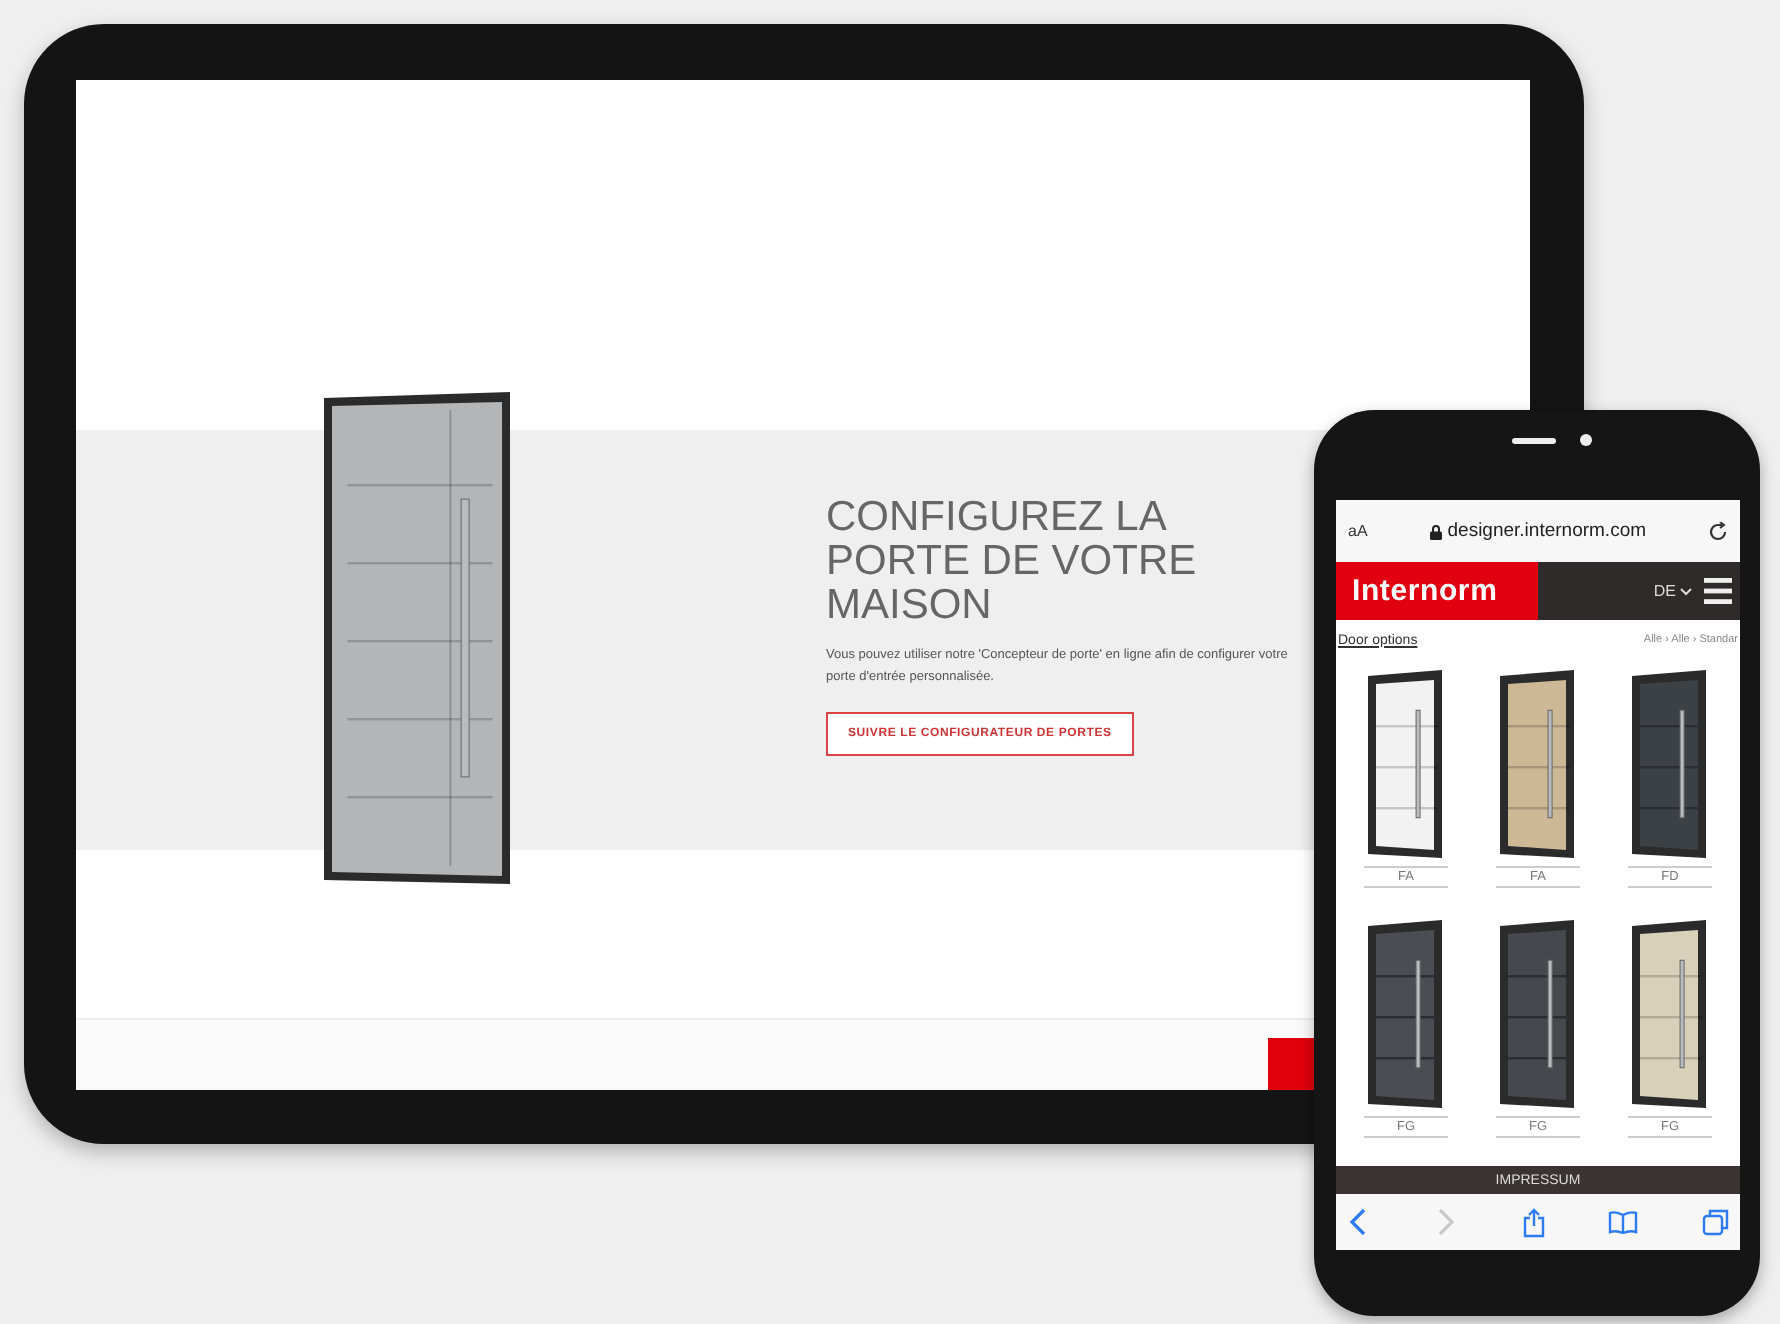 The image size is (1780, 1324). What do you see at coordinates (1358, 531) in the screenshot?
I see `text-size-button: aA` at bounding box center [1358, 531].